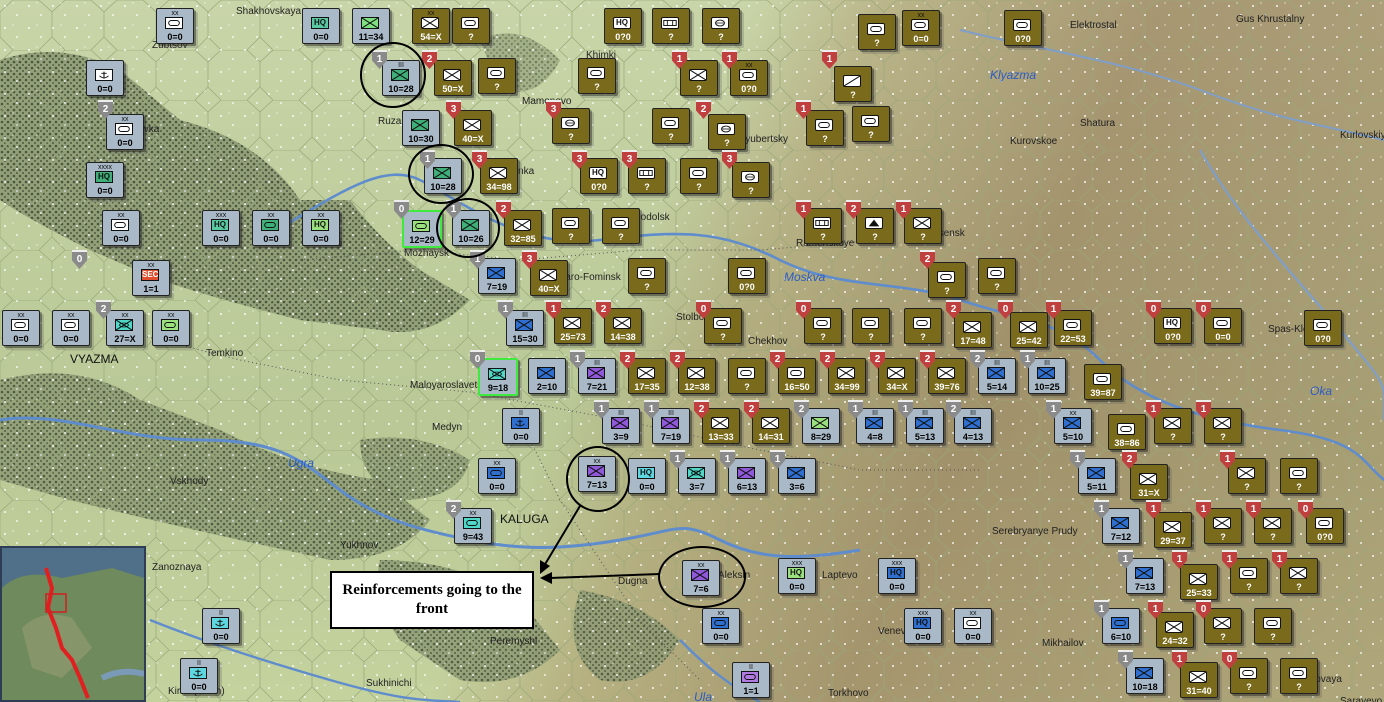  Describe the element at coordinates (697, 376) in the screenshot. I see `axis-unit-counter: 12=38` at that location.